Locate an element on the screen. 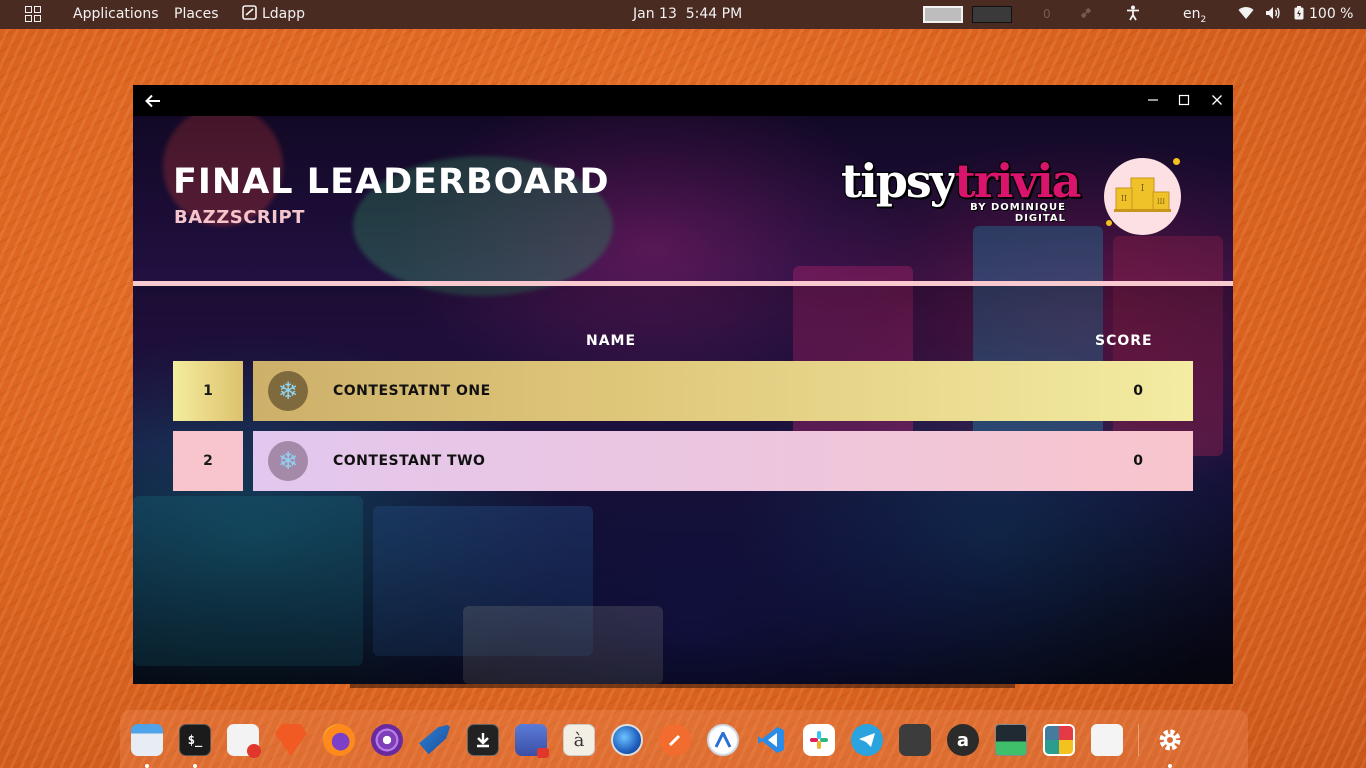 The image size is (1366, 768). keyboard-layout-label: en is located at coordinates (1192, 14).